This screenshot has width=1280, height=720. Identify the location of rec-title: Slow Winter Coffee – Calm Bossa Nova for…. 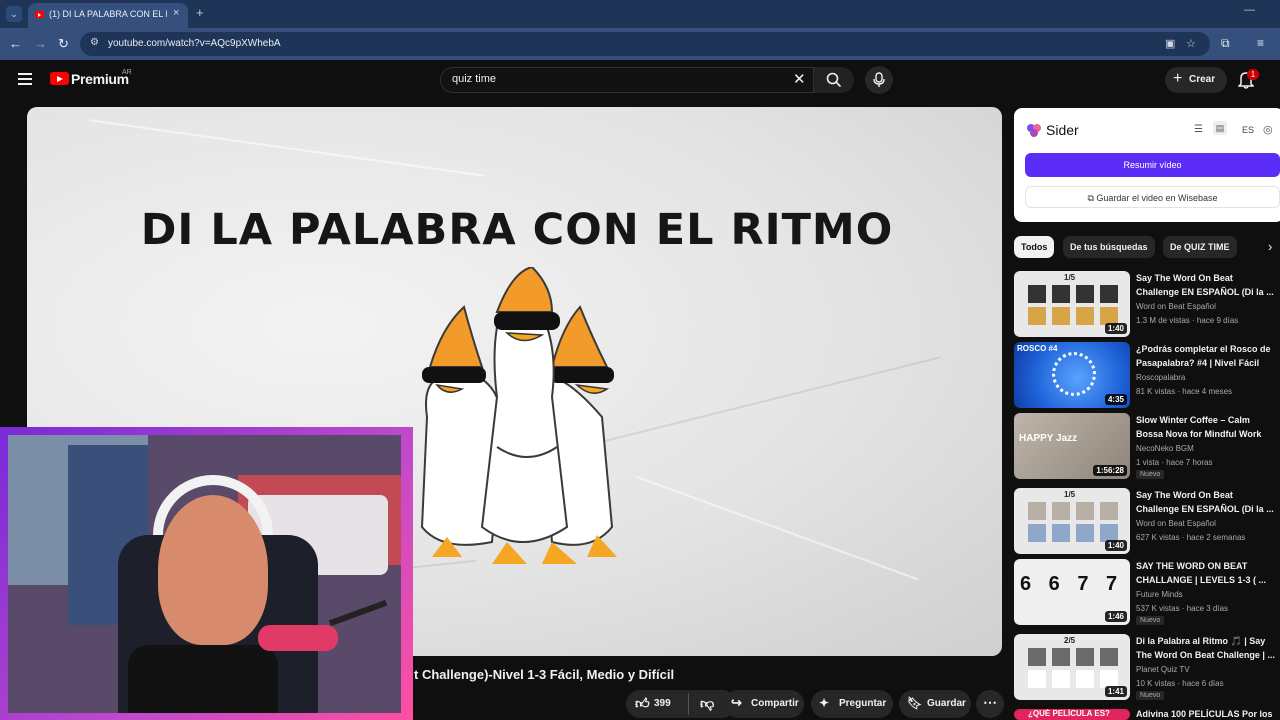
(1206, 427).